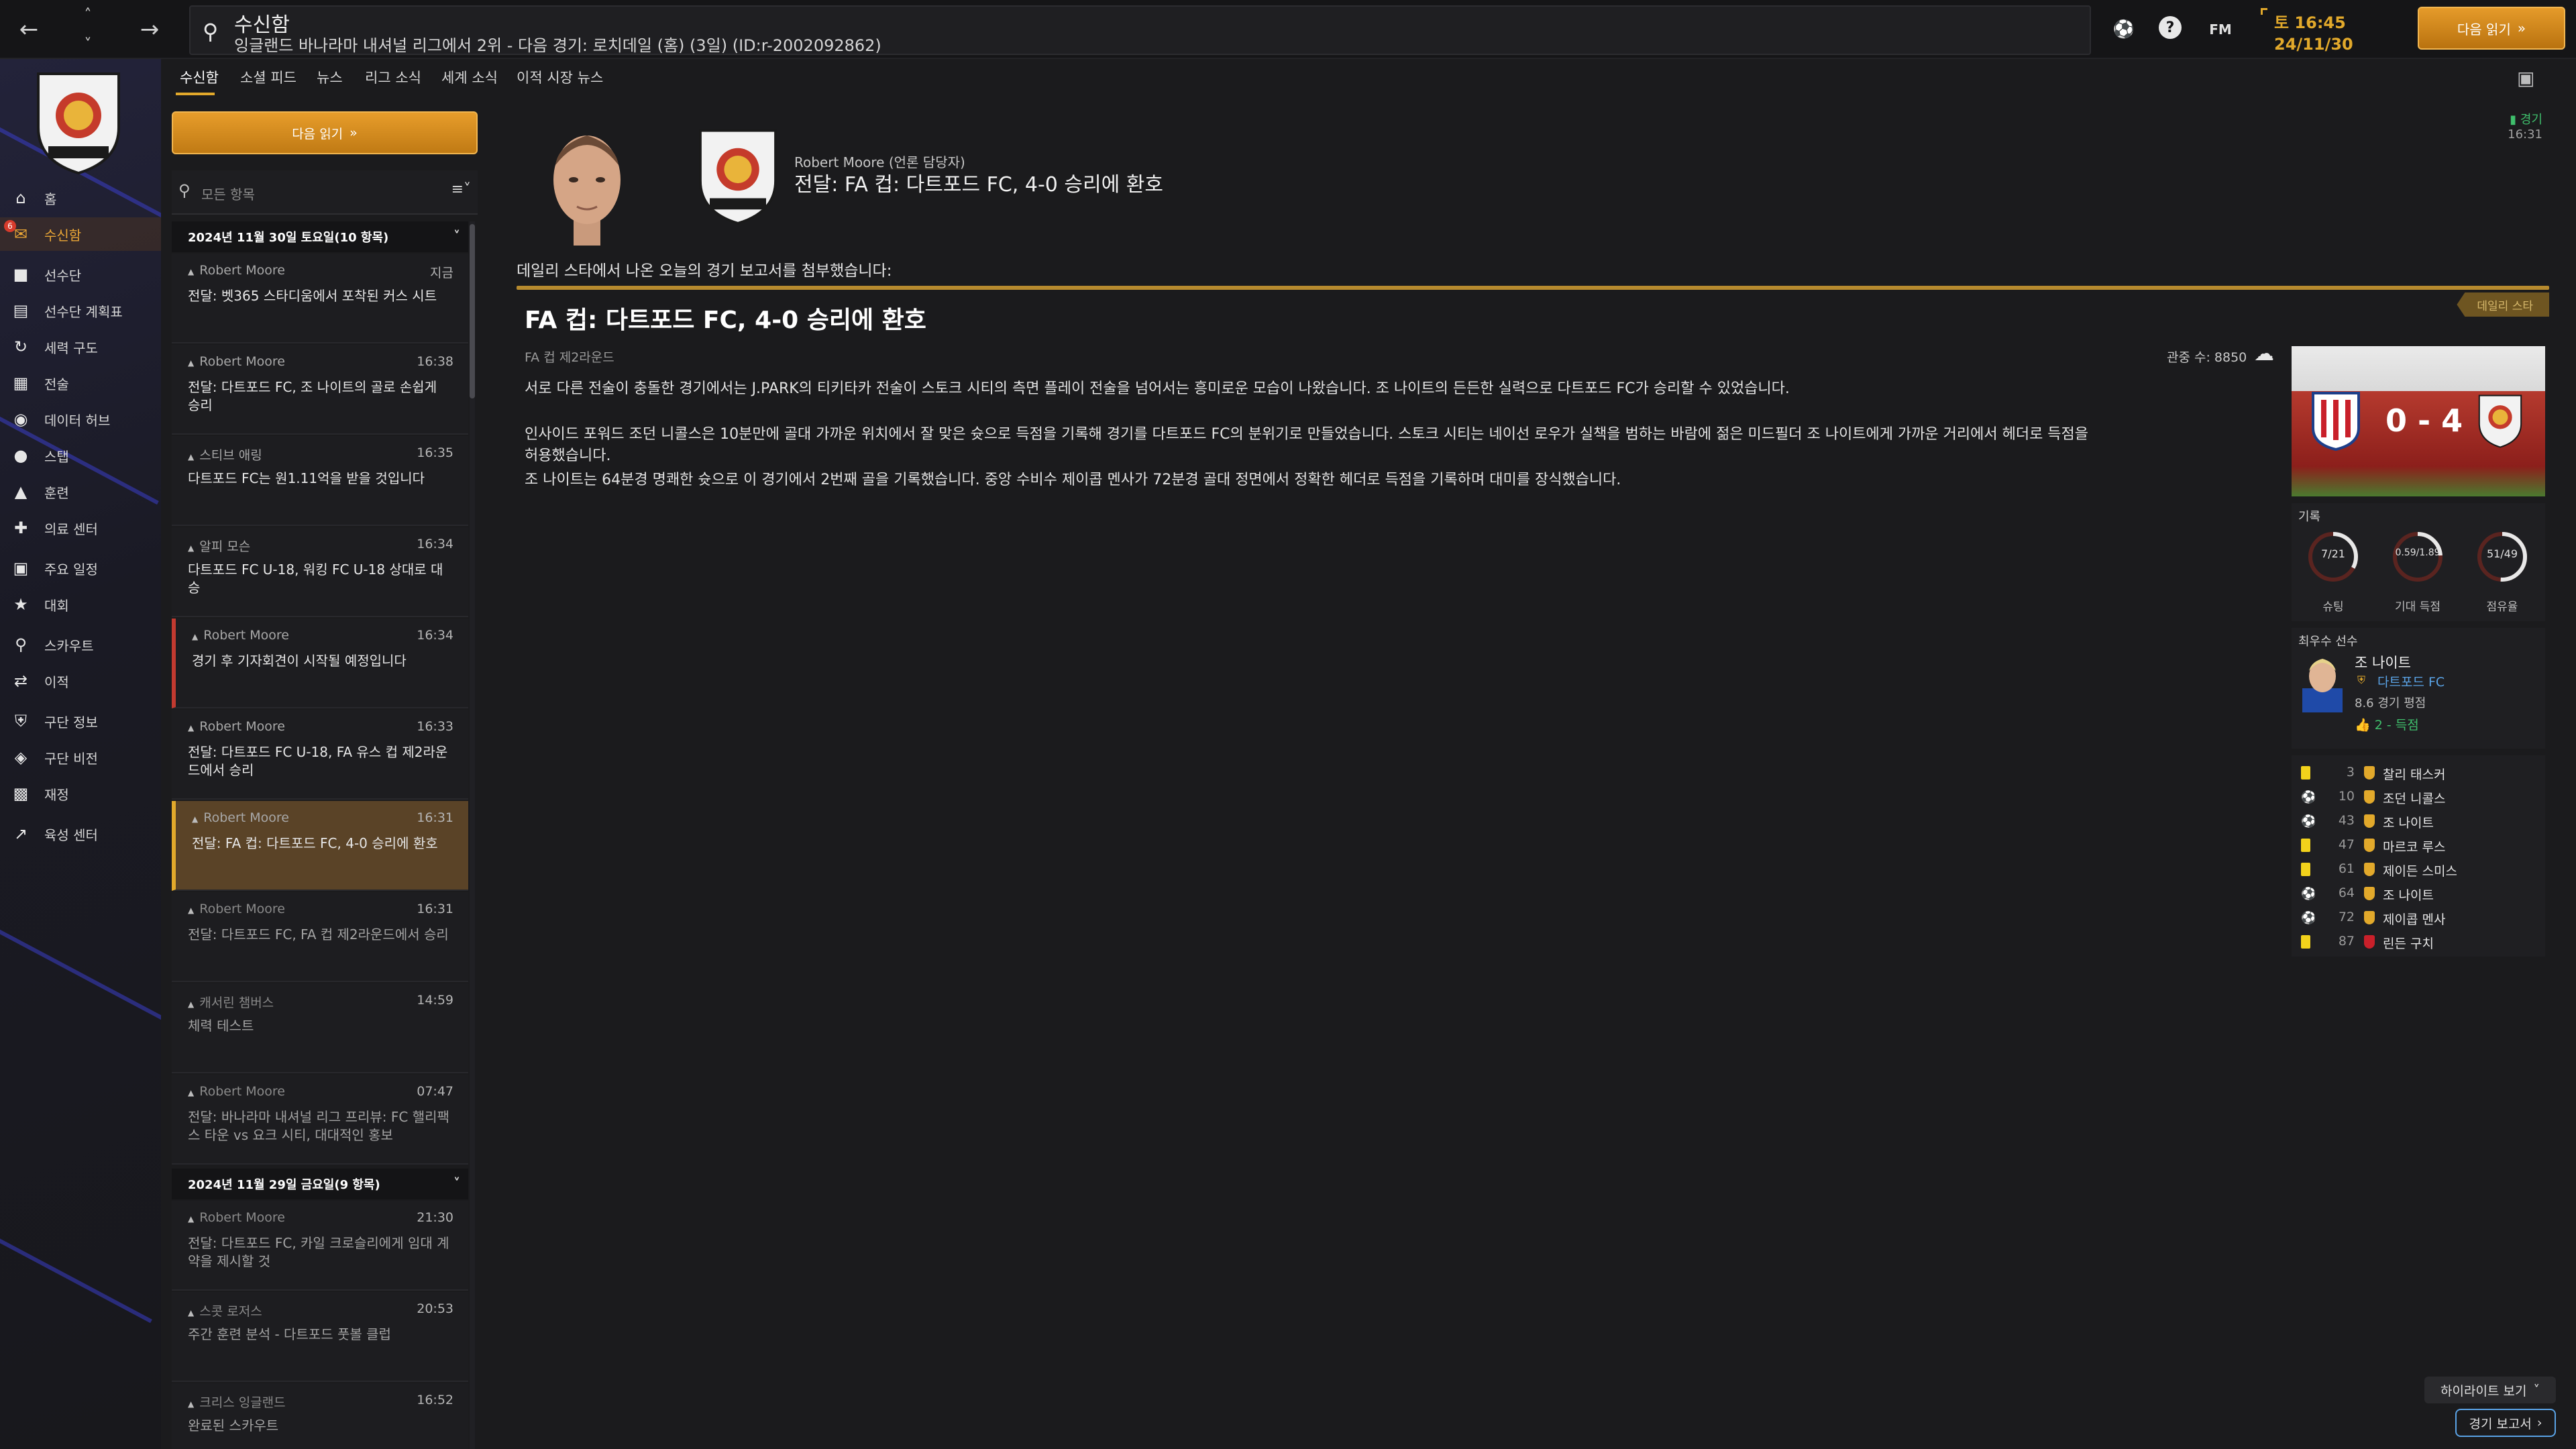 This screenshot has height=1449, width=2576. Describe the element at coordinates (2421, 847) in the screenshot. I see `match-event: 47 마르코 루스` at that location.